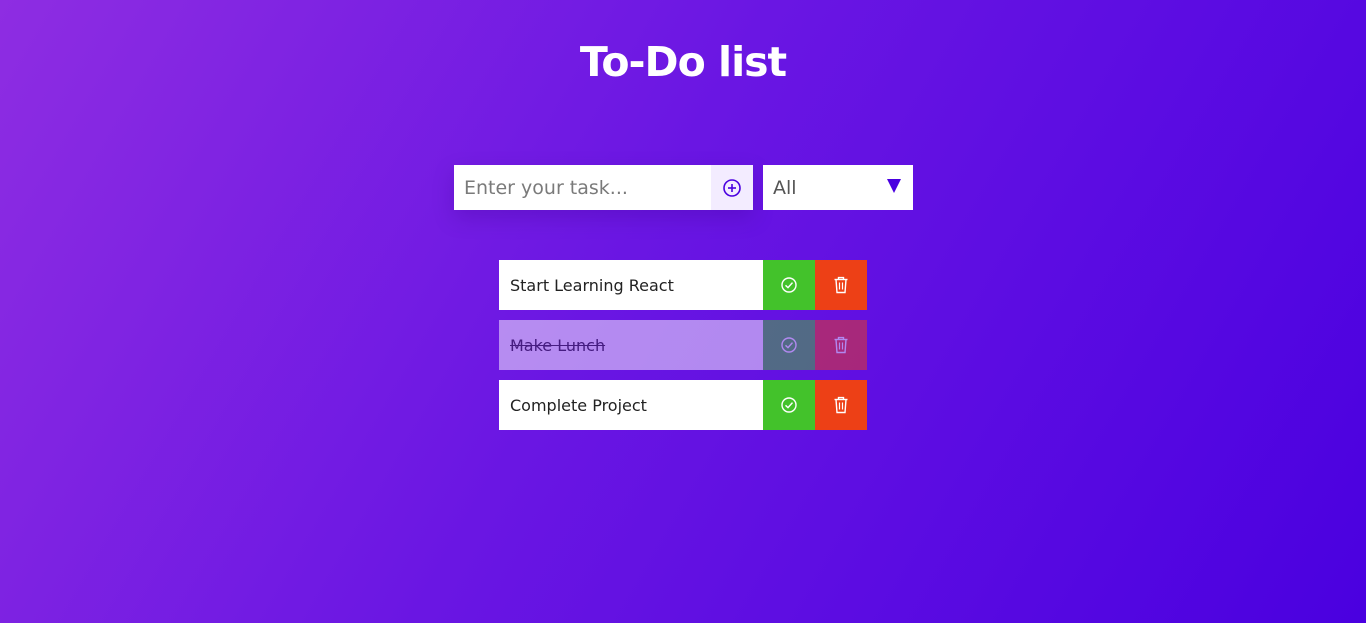  Describe the element at coordinates (785, 187) in the screenshot. I see `filter-selected-value: All` at that location.